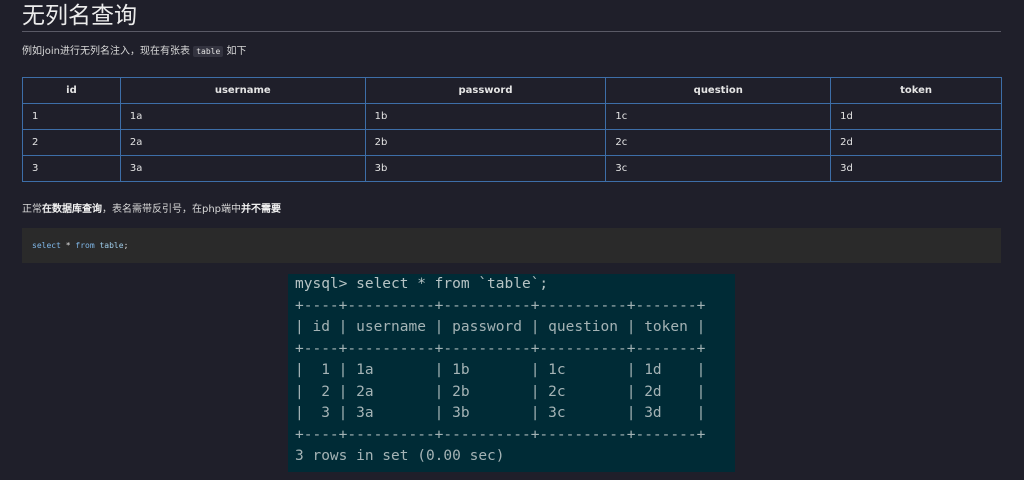 This screenshot has width=1024, height=480. Describe the element at coordinates (500, 391) in the screenshot. I see `terminal-row-line: | 2 | 2a | 2b | 2c | 2d |` at that location.